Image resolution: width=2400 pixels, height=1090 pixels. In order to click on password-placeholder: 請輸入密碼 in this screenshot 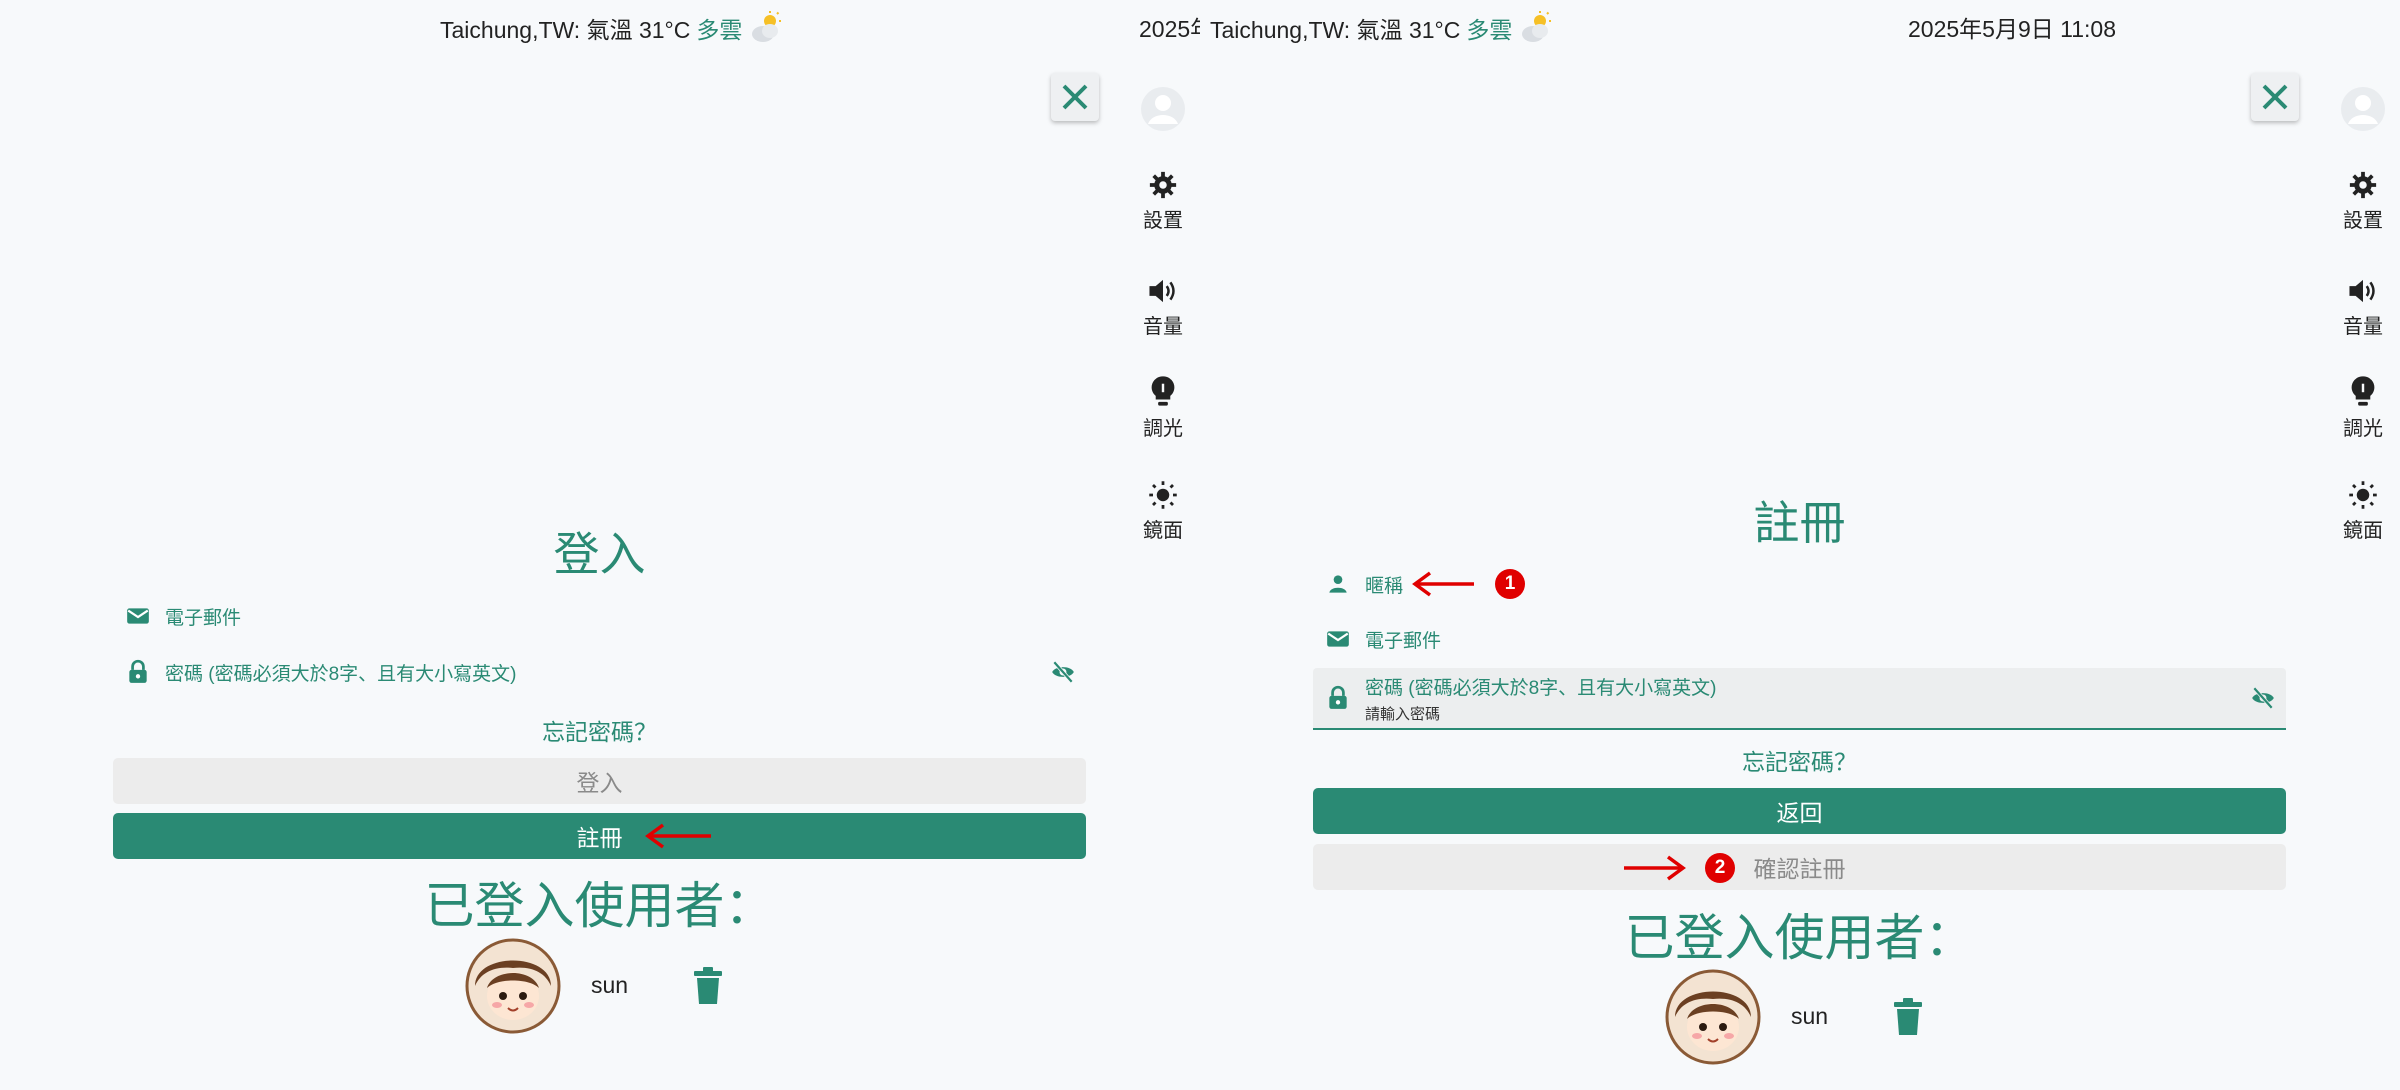, I will do `click(1403, 714)`.